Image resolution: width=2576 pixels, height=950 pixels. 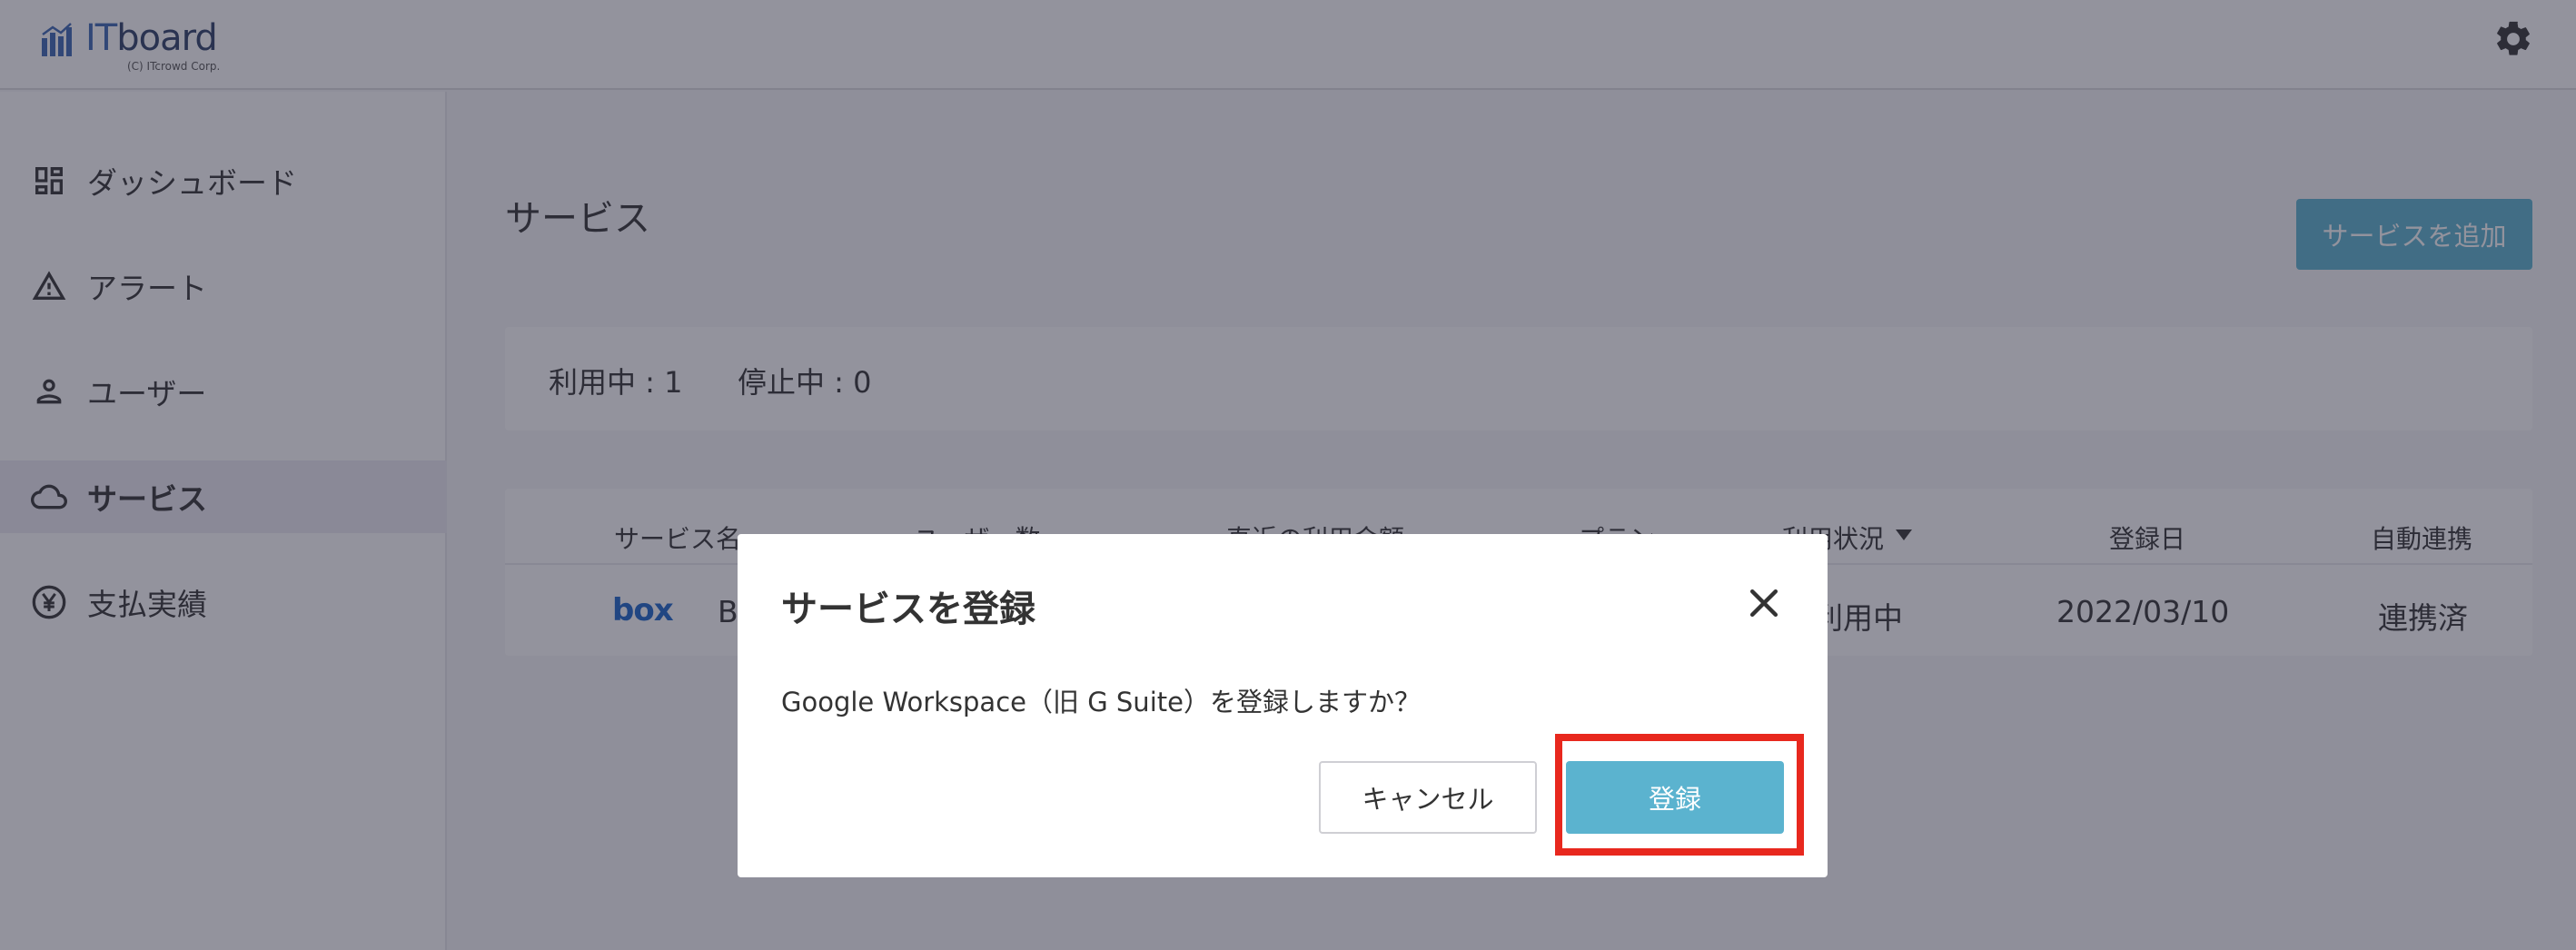 What do you see at coordinates (1679, 795) in the screenshot?
I see `highlight-box` at bounding box center [1679, 795].